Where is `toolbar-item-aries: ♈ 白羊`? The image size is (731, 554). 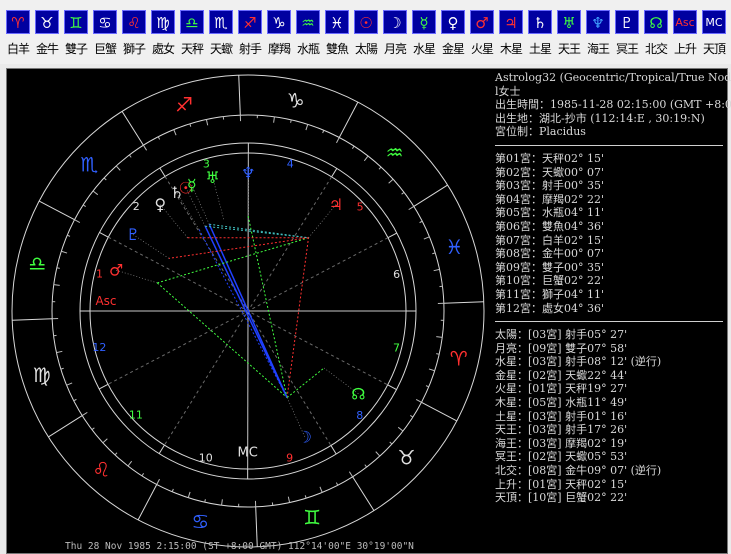 toolbar-item-aries: ♈ 白羊 is located at coordinates (18, 36).